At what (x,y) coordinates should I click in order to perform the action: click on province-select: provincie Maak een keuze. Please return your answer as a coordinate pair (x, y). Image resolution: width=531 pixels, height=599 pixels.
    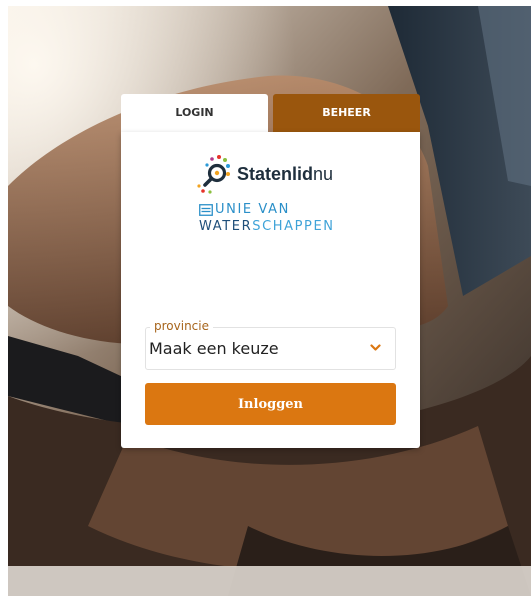
    Looking at the image, I should click on (270, 344).